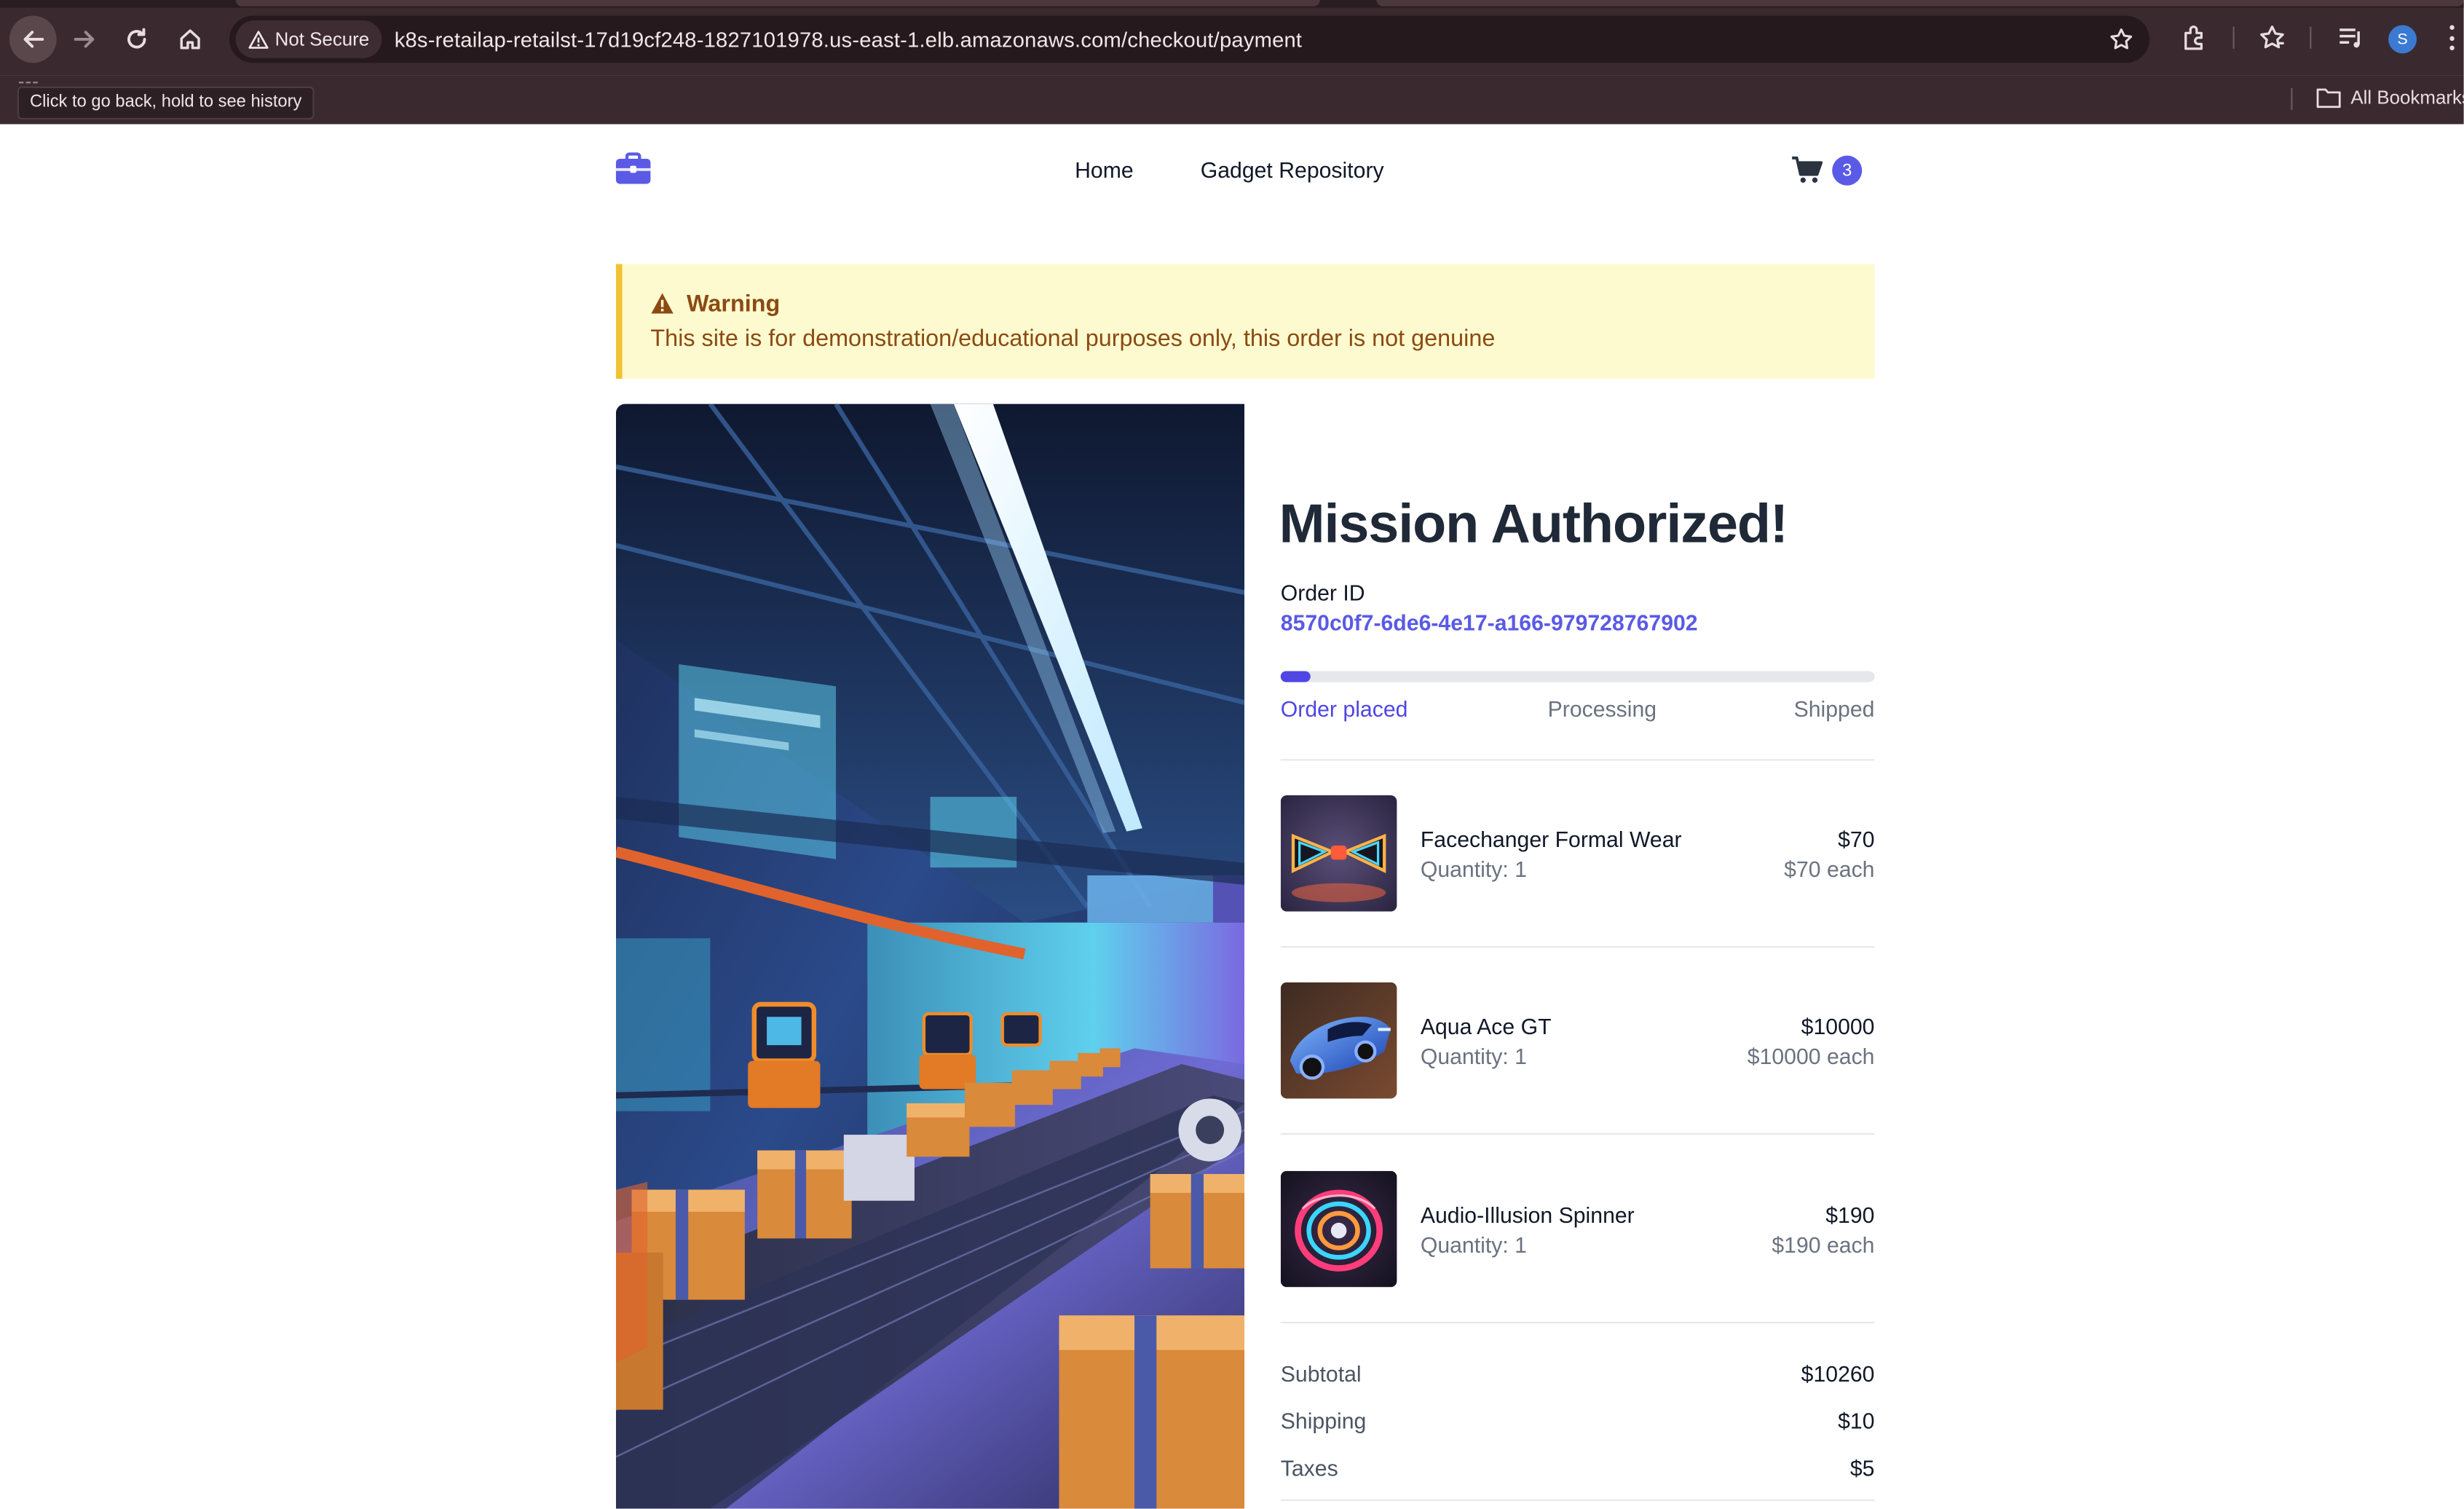 The width and height of the screenshot is (2464, 1509). I want to click on forward-button, so click(84, 39).